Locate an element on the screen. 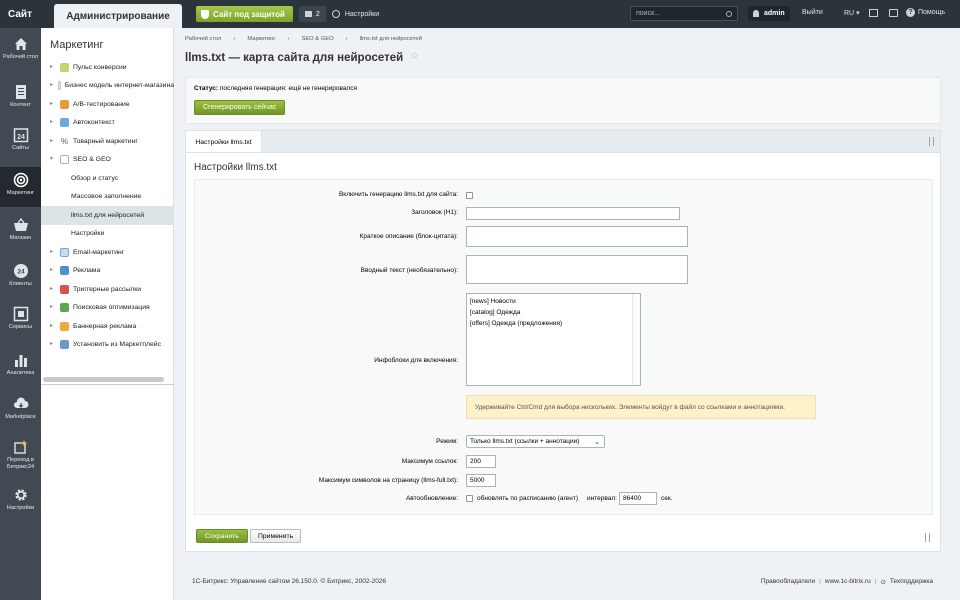 This screenshot has height=600, width=960. max-links-input: 200 is located at coordinates (481, 461).